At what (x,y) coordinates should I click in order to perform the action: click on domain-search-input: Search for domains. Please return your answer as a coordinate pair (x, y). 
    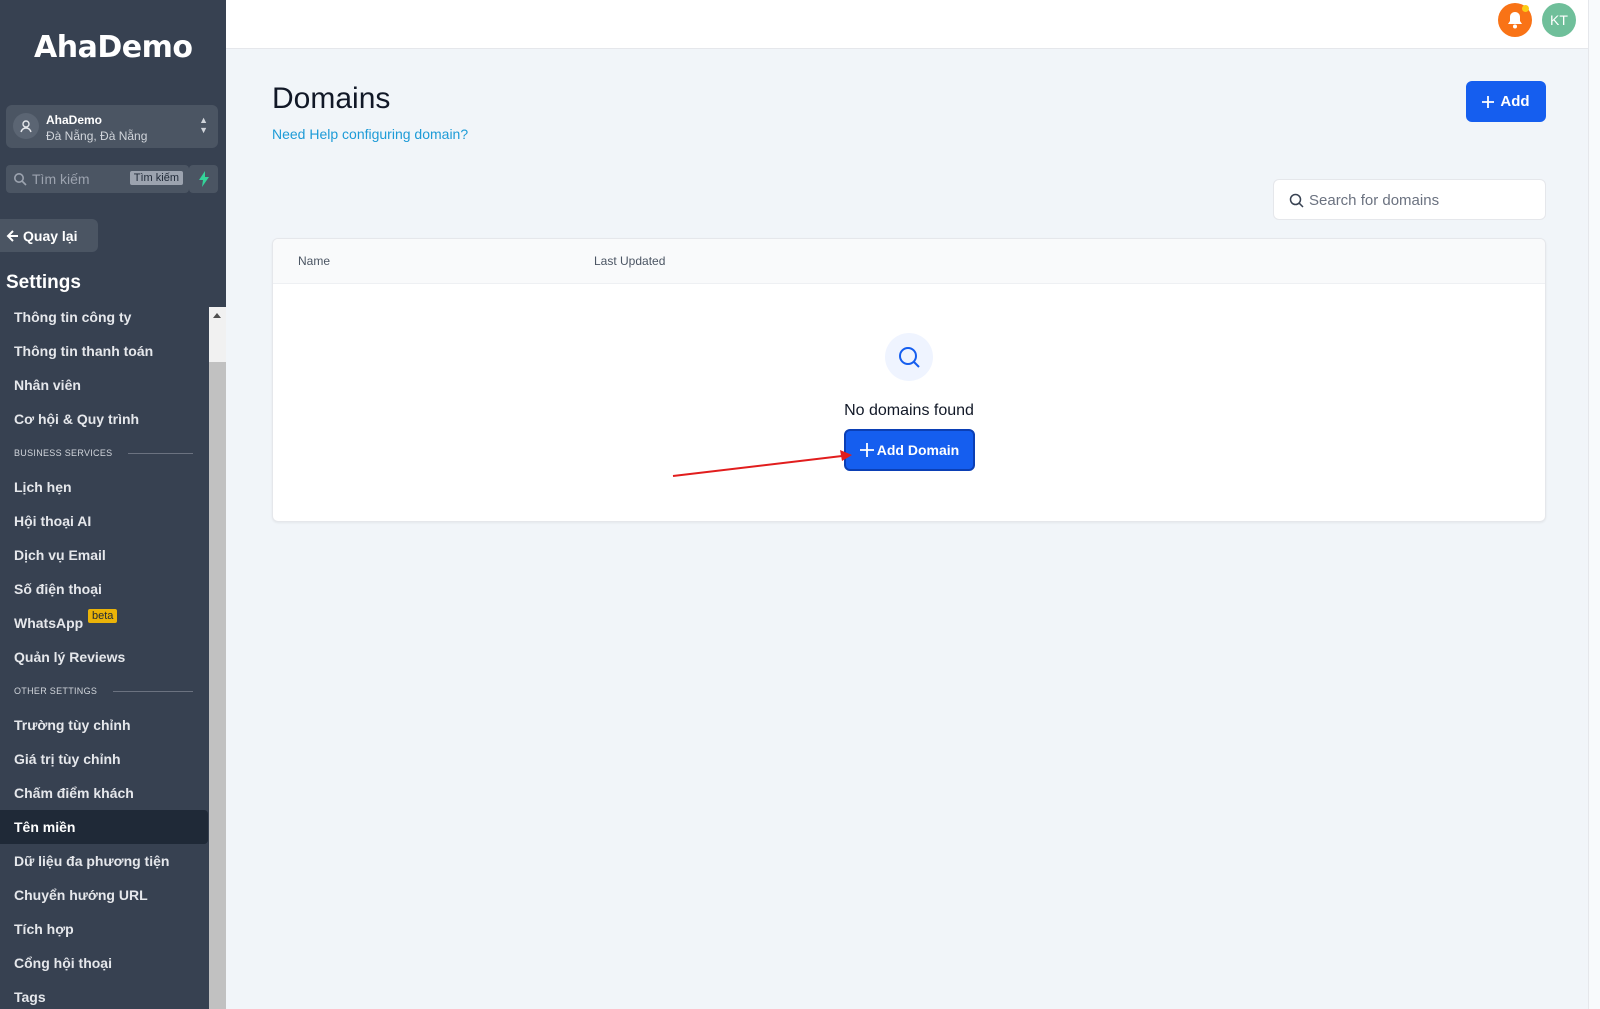
    Looking at the image, I should click on (1409, 199).